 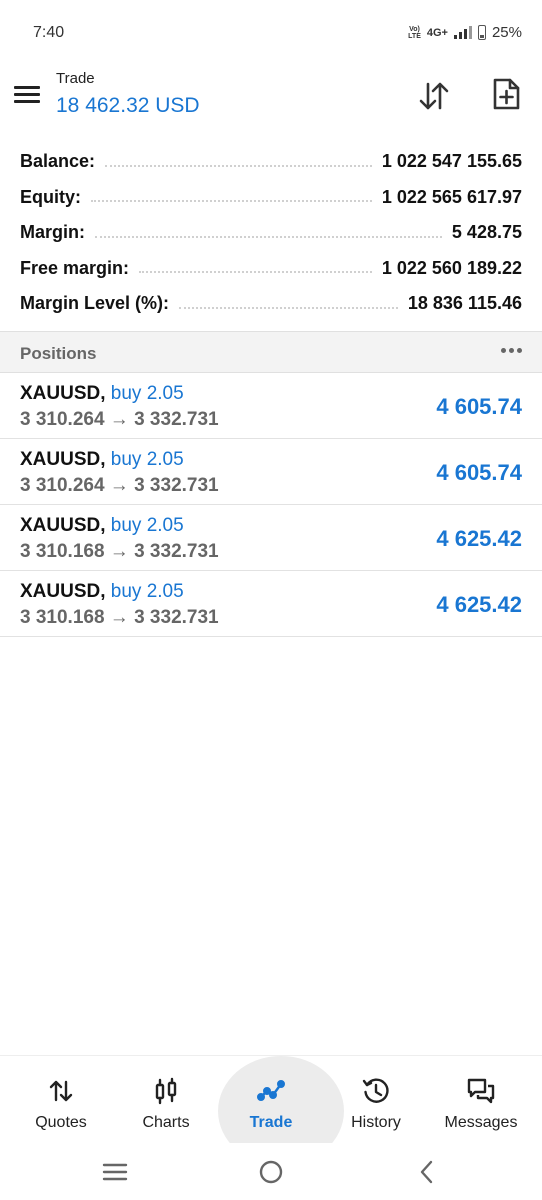 What do you see at coordinates (271, 31) in the screenshot?
I see `status-bar: 7:40 Vo) LTE 4G+ 25%` at bounding box center [271, 31].